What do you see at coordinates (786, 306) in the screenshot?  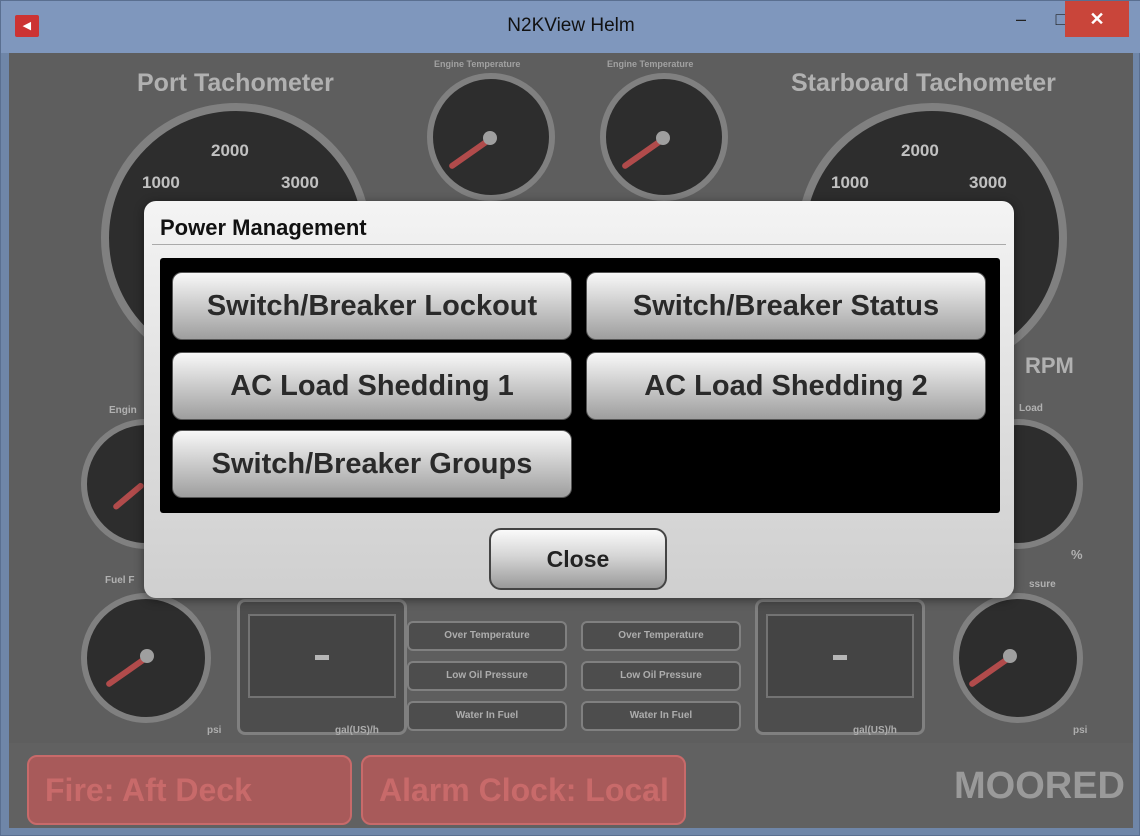 I see `switch-breaker-status-button: Switch/Breaker Status` at bounding box center [786, 306].